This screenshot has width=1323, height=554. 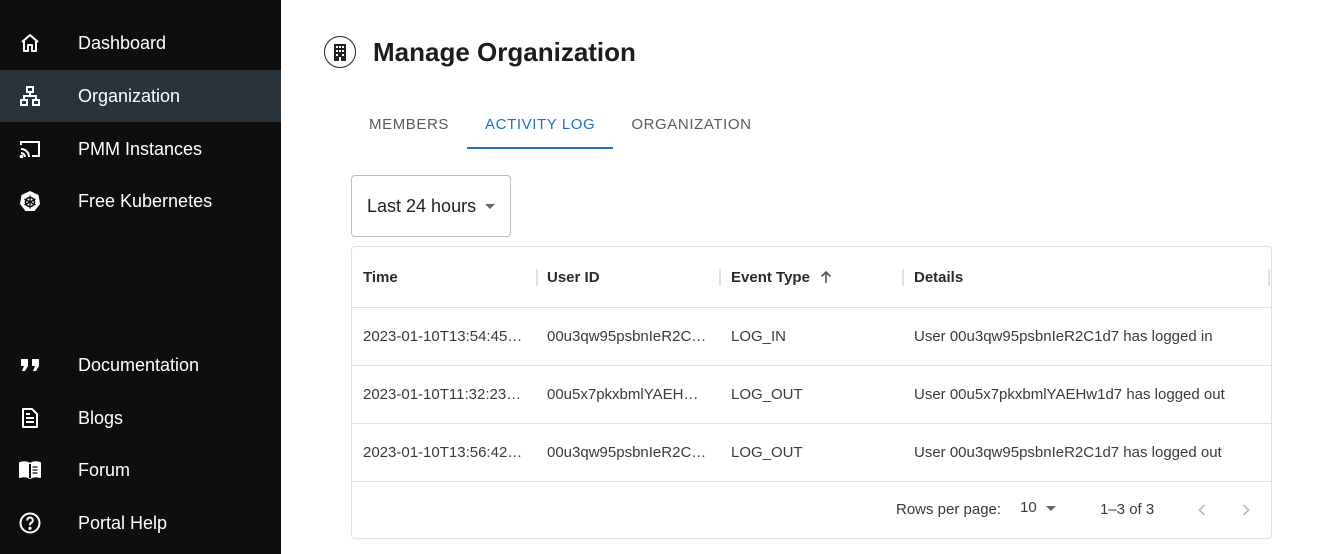 I want to click on cast-icon, so click(x=30, y=149).